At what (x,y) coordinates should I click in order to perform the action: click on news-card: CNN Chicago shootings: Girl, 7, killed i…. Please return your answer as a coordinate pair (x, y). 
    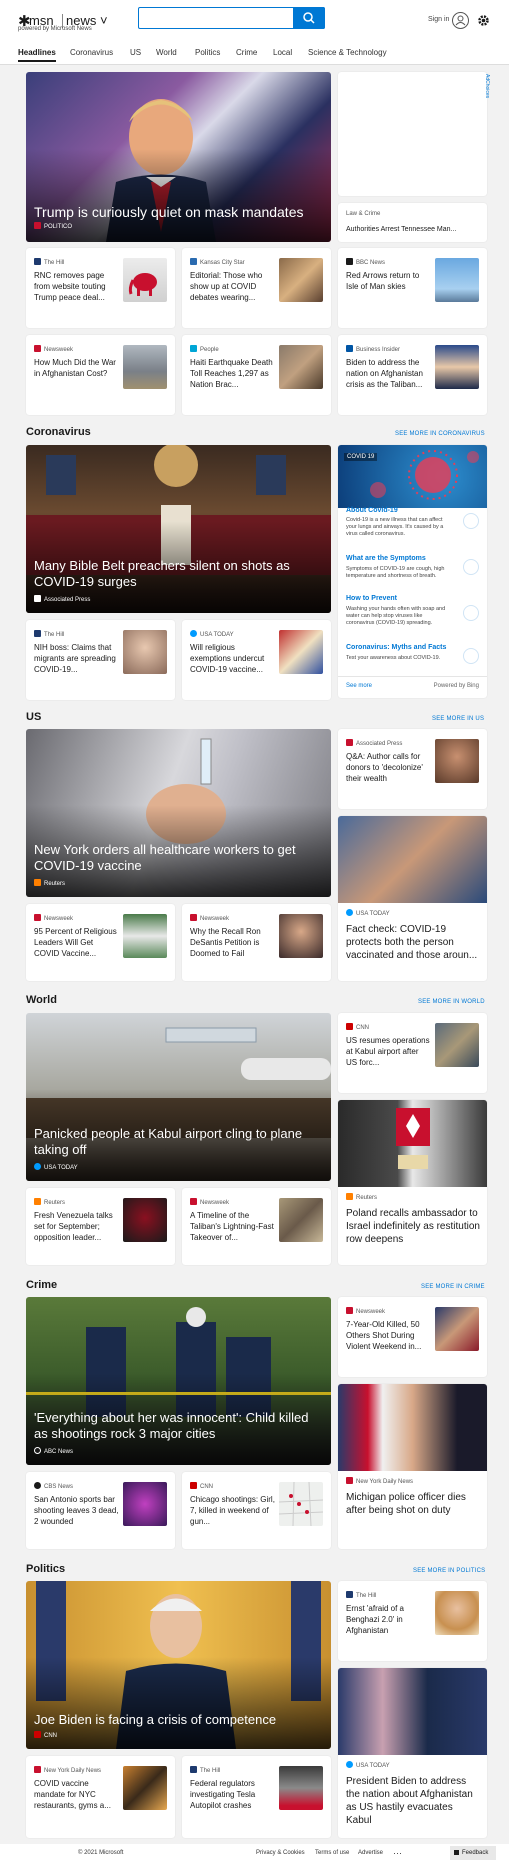
    Looking at the image, I should click on (256, 1510).